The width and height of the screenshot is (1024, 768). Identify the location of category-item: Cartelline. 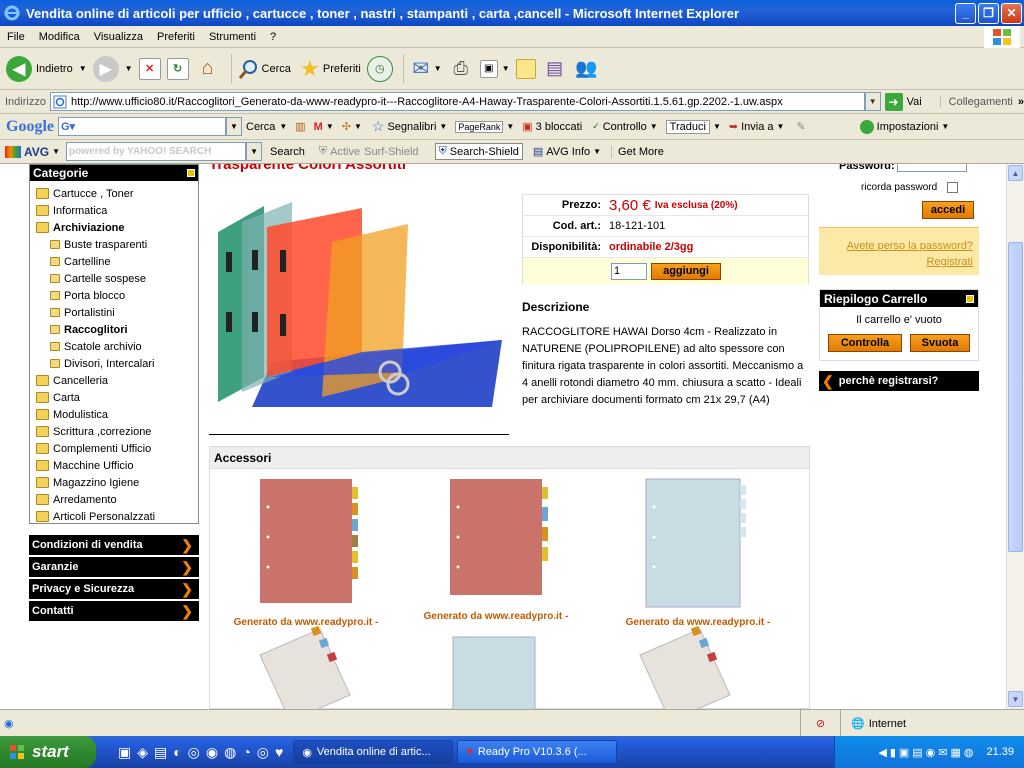
(95, 261).